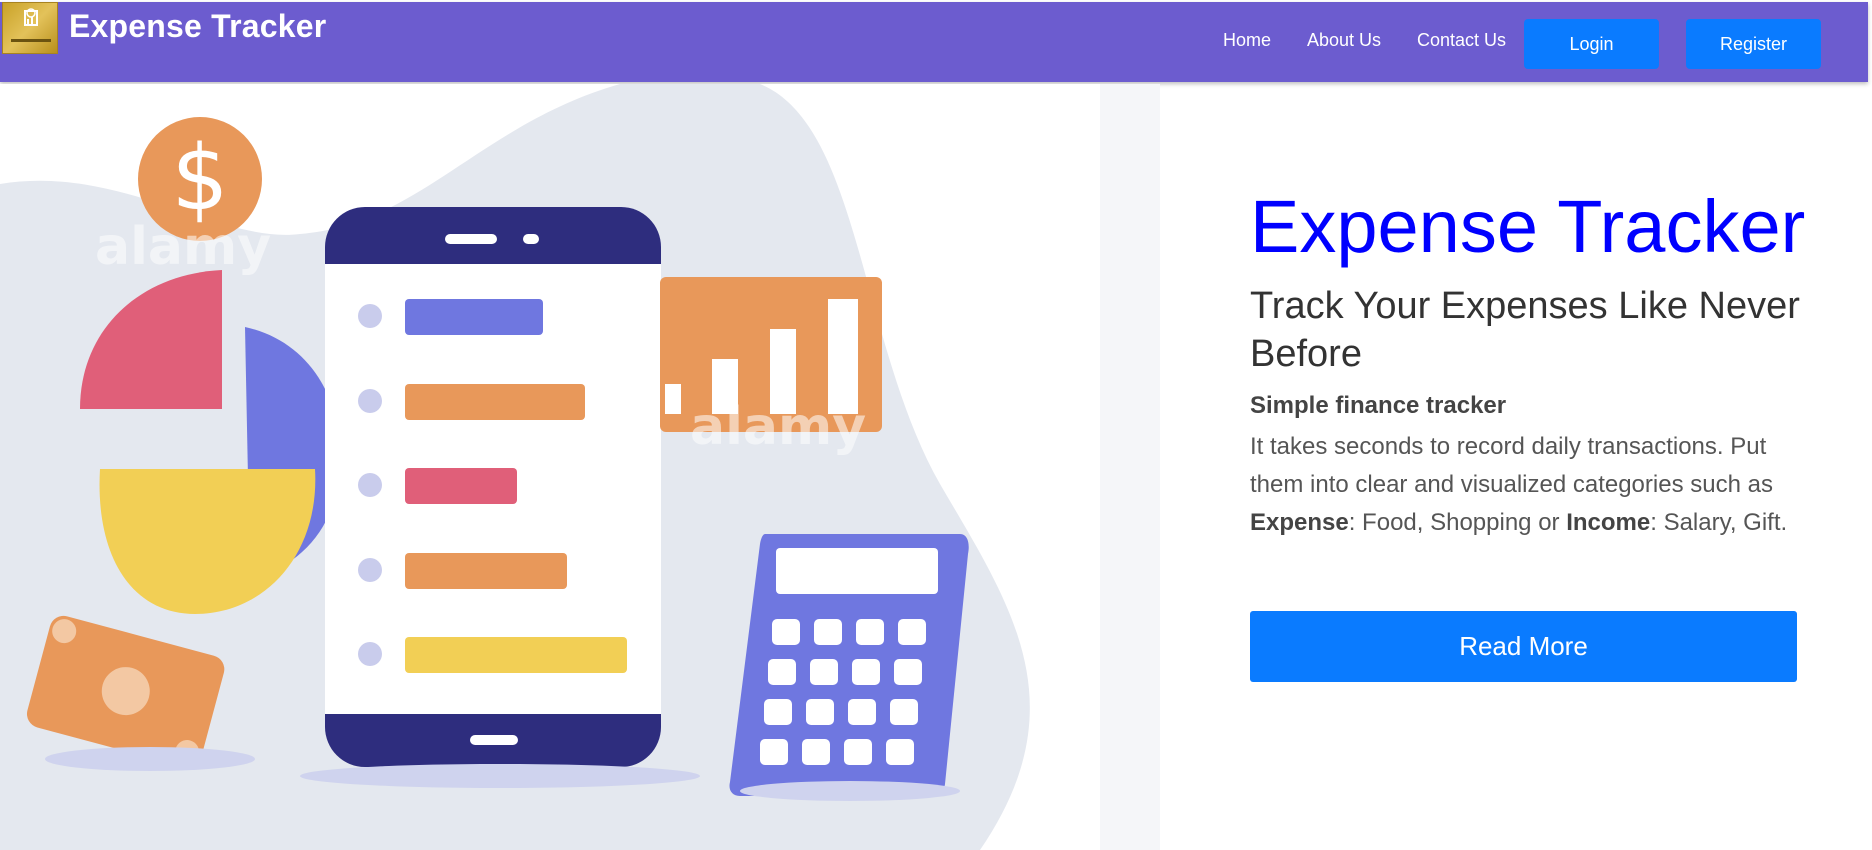 The width and height of the screenshot is (1872, 850). I want to click on read-more-button: Read More, so click(1523, 646).